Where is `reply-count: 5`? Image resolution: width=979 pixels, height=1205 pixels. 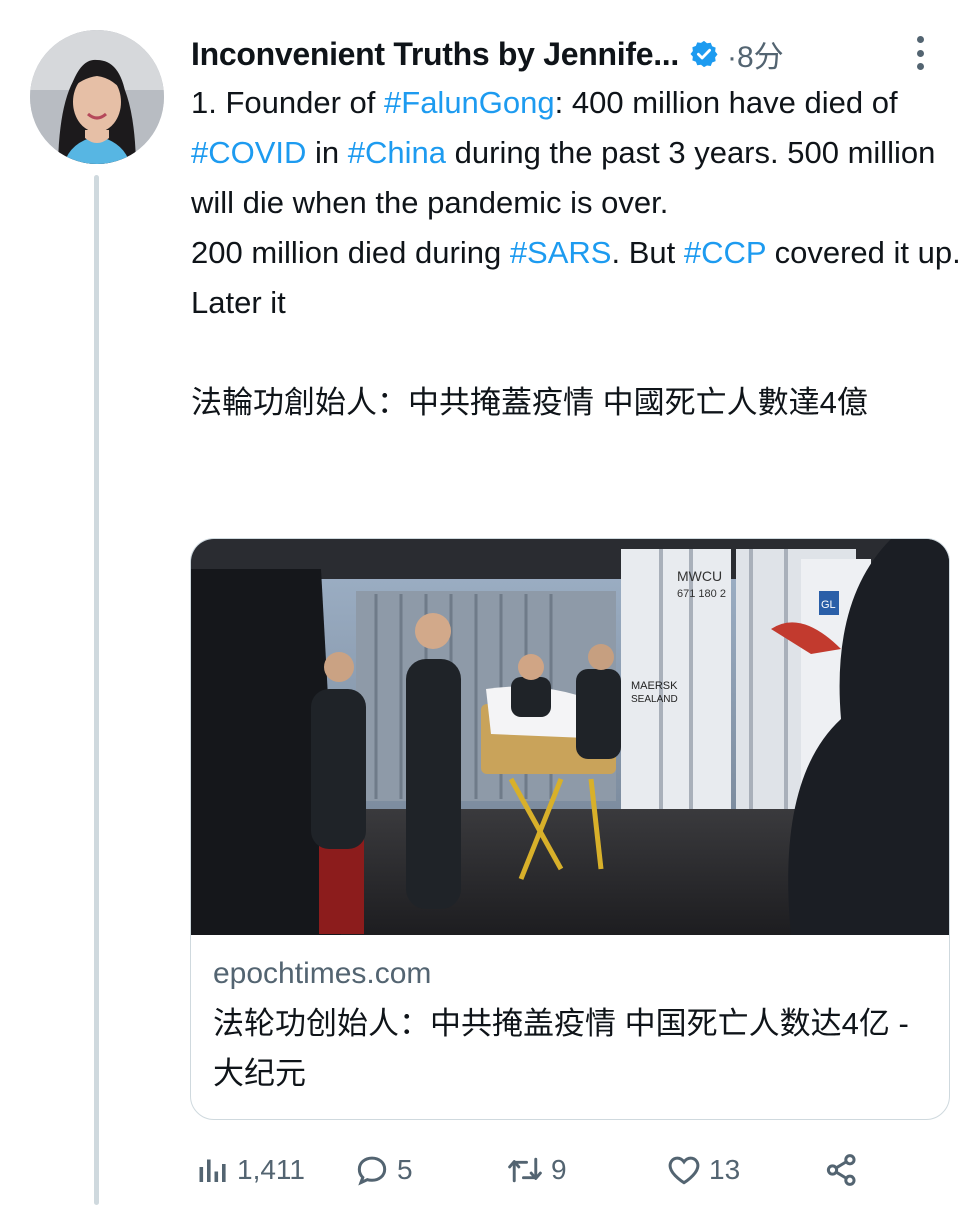
reply-count: 5 is located at coordinates (405, 1169).